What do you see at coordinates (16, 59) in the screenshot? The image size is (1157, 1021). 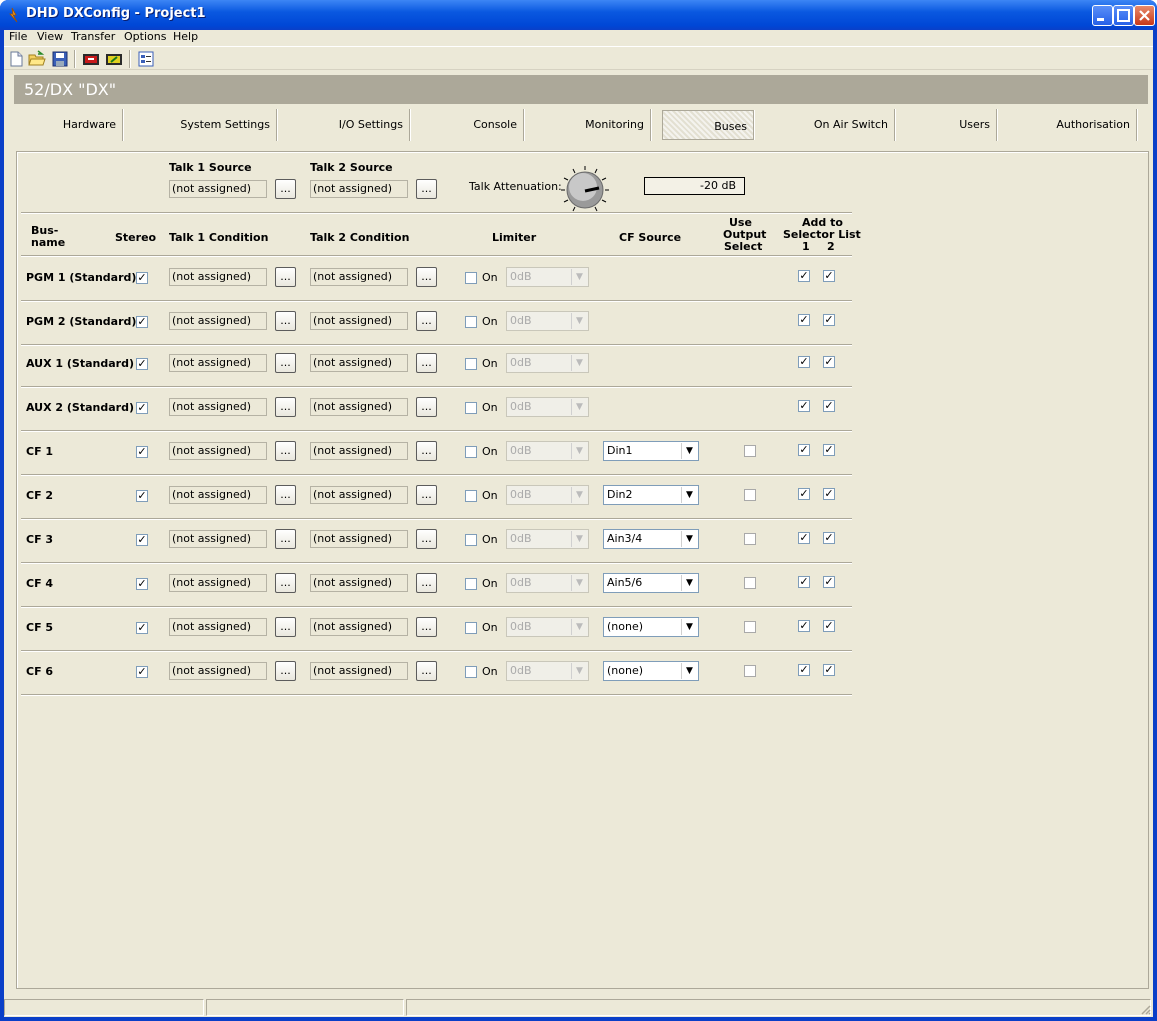 I see `new-file-icon` at bounding box center [16, 59].